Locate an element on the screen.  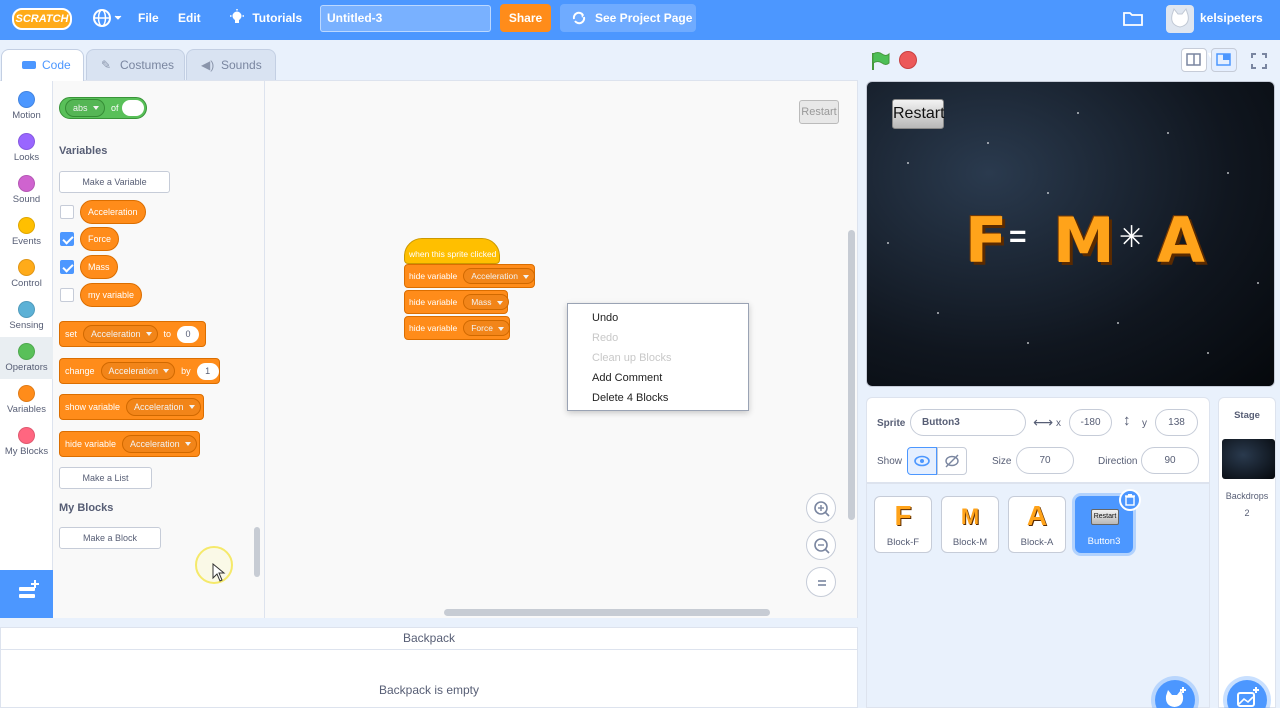
tab-code: Code is located at coordinates (42, 65).